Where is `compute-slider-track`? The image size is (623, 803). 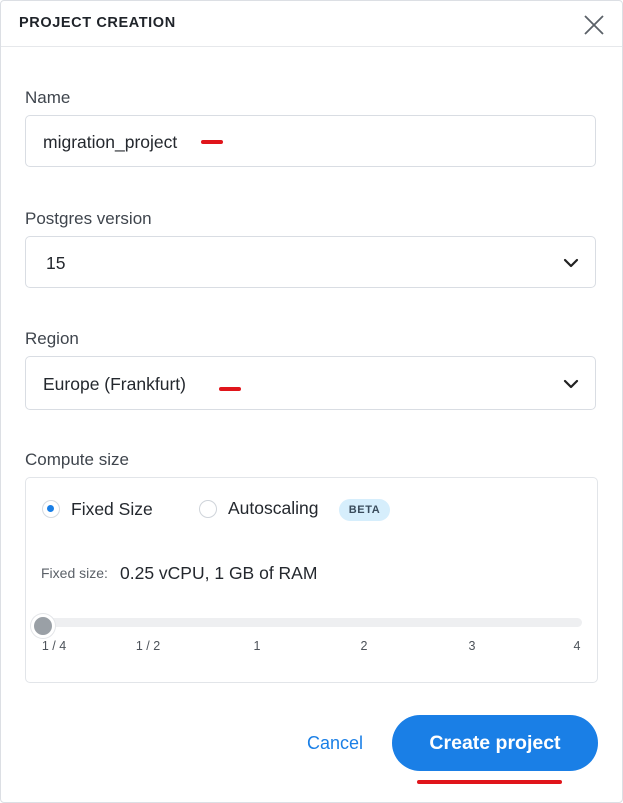 compute-slider-track is located at coordinates (311, 622).